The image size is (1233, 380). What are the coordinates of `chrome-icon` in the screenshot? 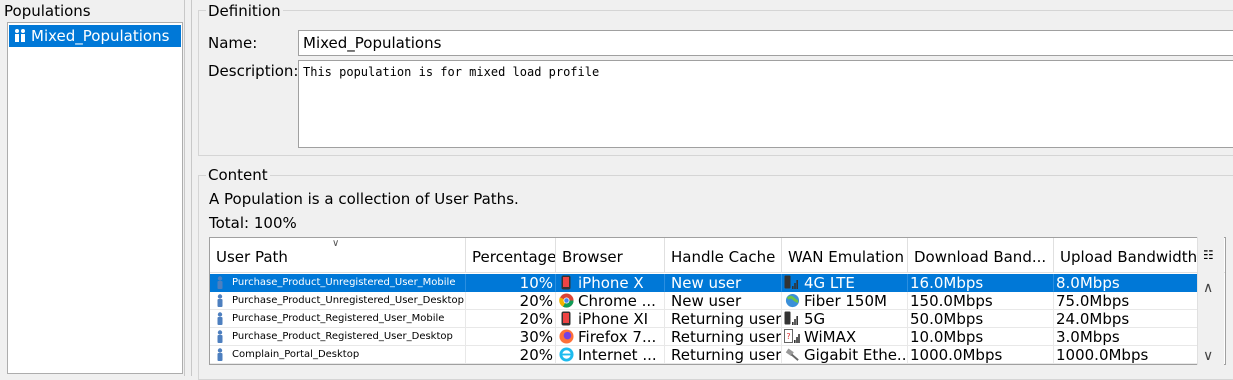 It's located at (566, 301).